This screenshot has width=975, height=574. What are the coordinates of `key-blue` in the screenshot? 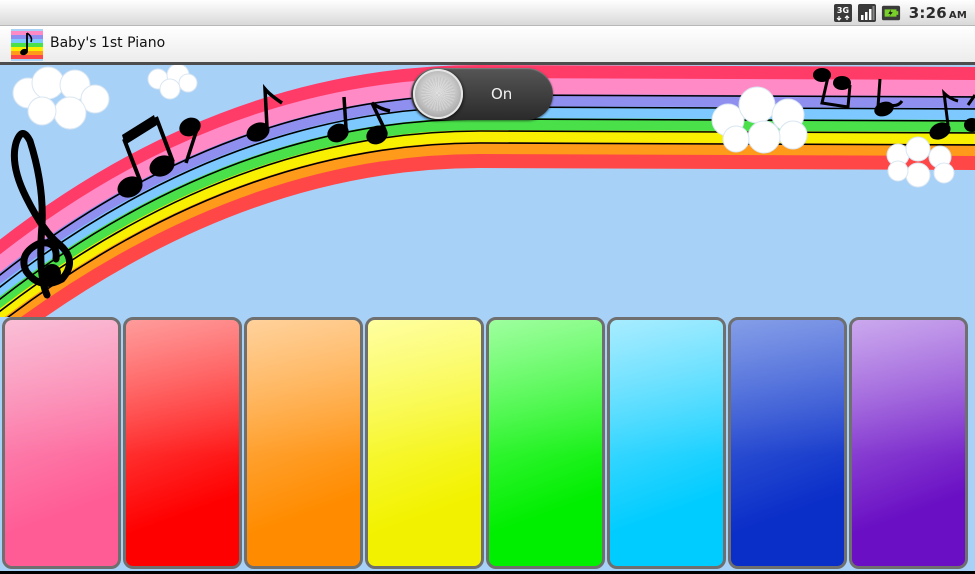 It's located at (787, 443).